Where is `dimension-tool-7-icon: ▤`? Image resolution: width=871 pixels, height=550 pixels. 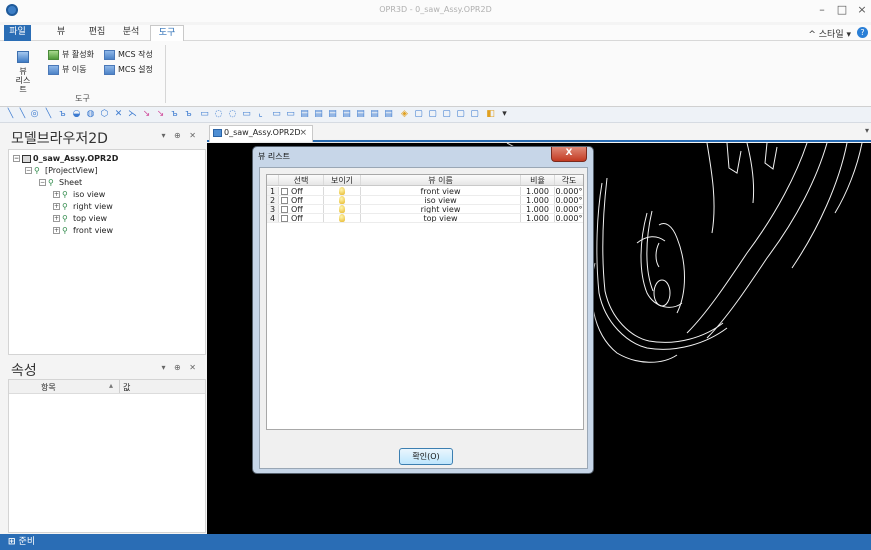
dimension-tool-7-icon: ▤ is located at coordinates (360, 114).